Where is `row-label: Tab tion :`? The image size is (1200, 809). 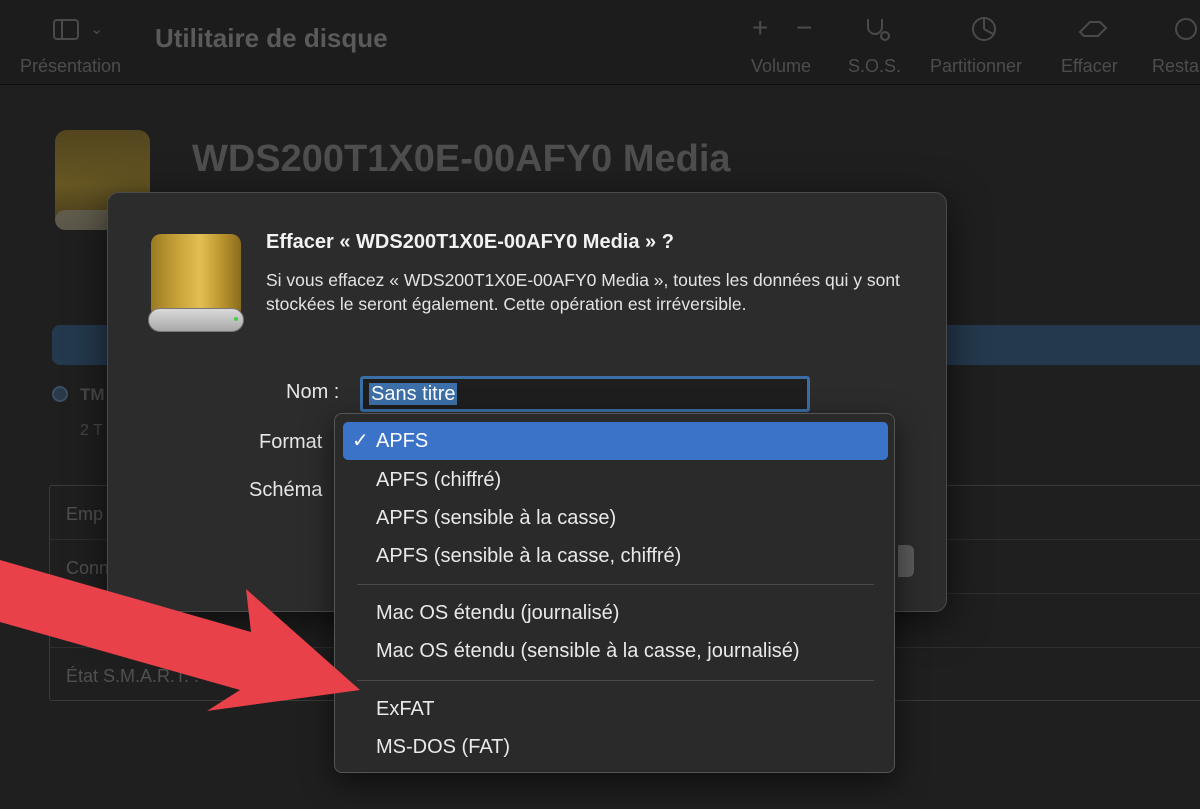
row-label: Tab tion : is located at coordinates (103, 622).